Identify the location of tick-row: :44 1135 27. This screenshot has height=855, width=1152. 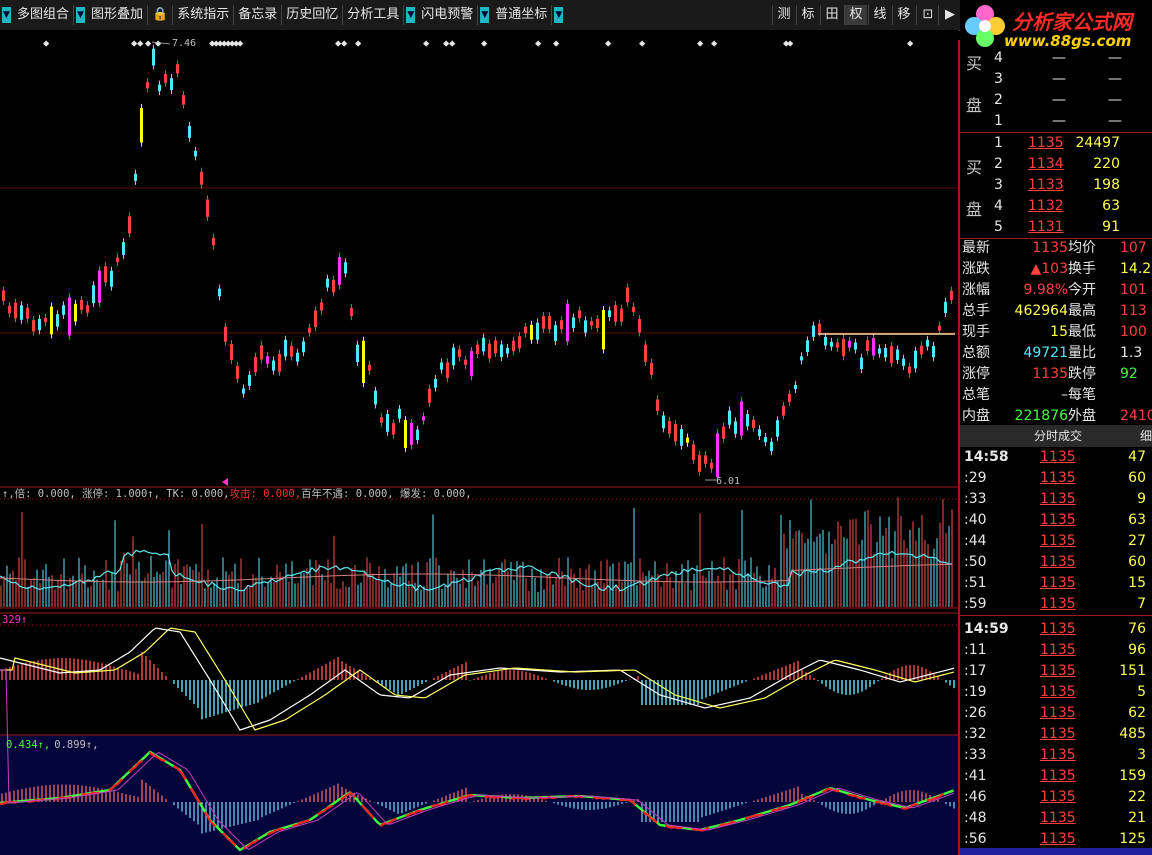
(1056, 541).